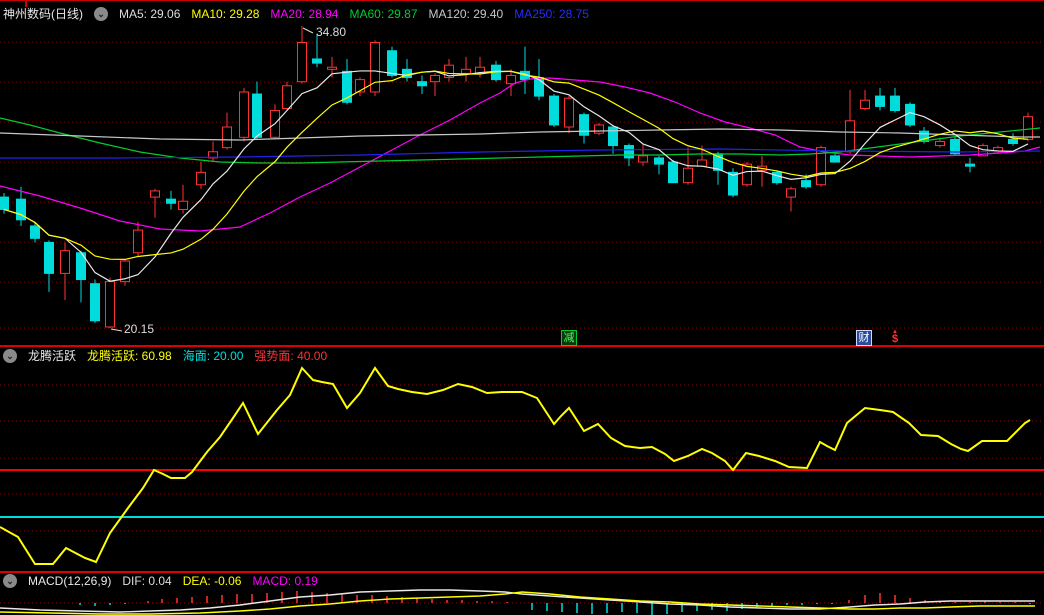  Describe the element at coordinates (291, 356) in the screenshot. I see `qiangshi-value: 强势面: 40.00` at that location.